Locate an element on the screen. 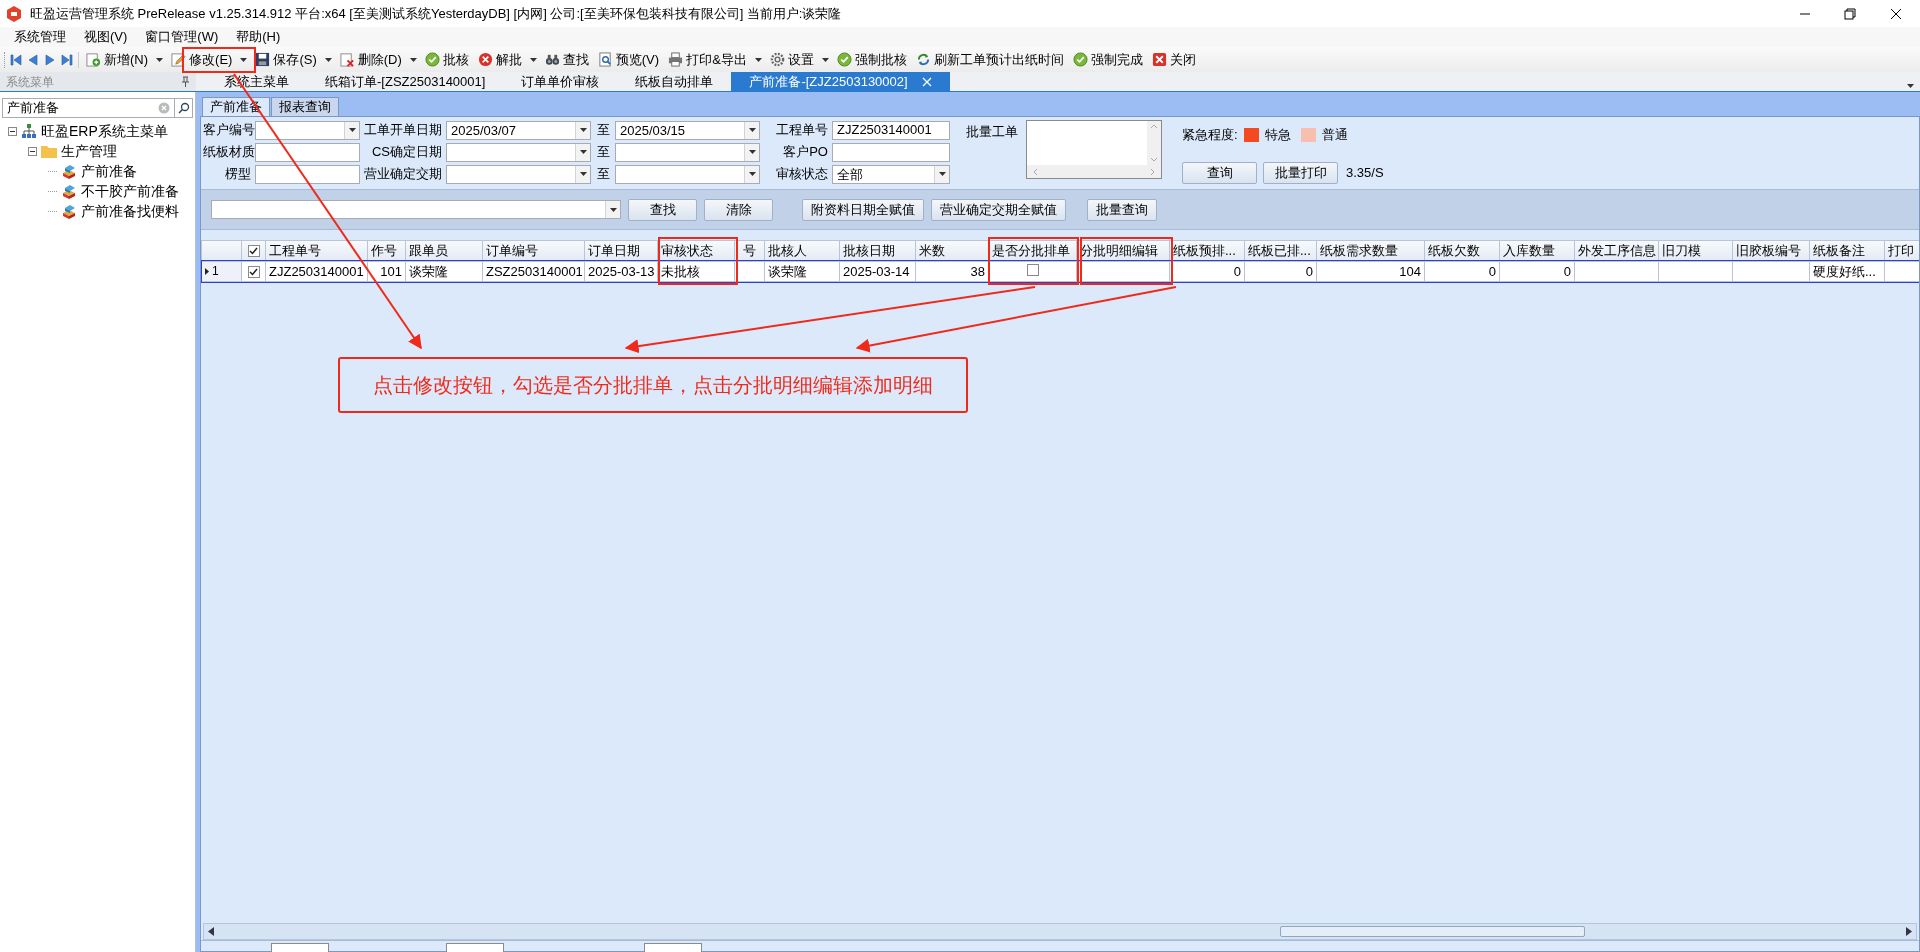 The height and width of the screenshot is (952, 1920). menu-item: 视图(V) is located at coordinates (106, 37).